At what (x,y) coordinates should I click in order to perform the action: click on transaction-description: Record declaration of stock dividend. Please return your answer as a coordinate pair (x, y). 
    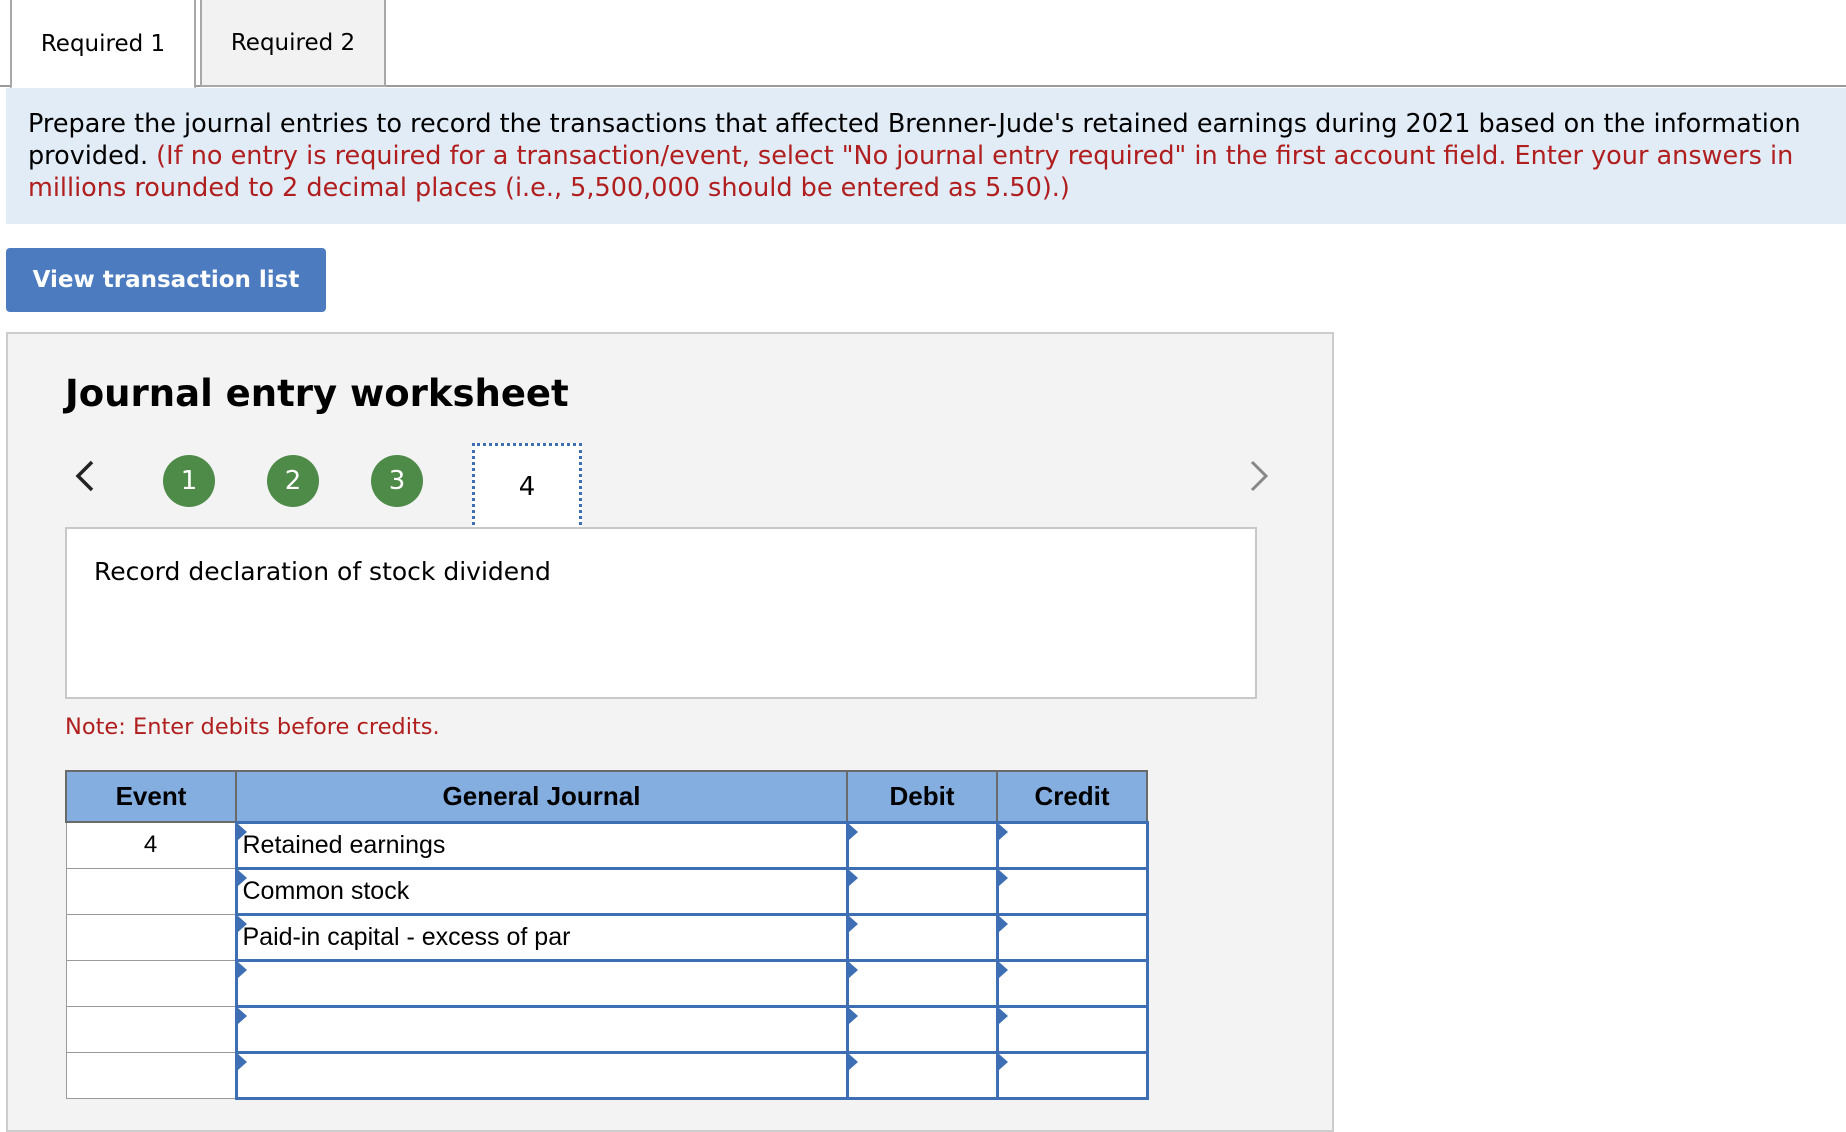
    Looking at the image, I should click on (661, 613).